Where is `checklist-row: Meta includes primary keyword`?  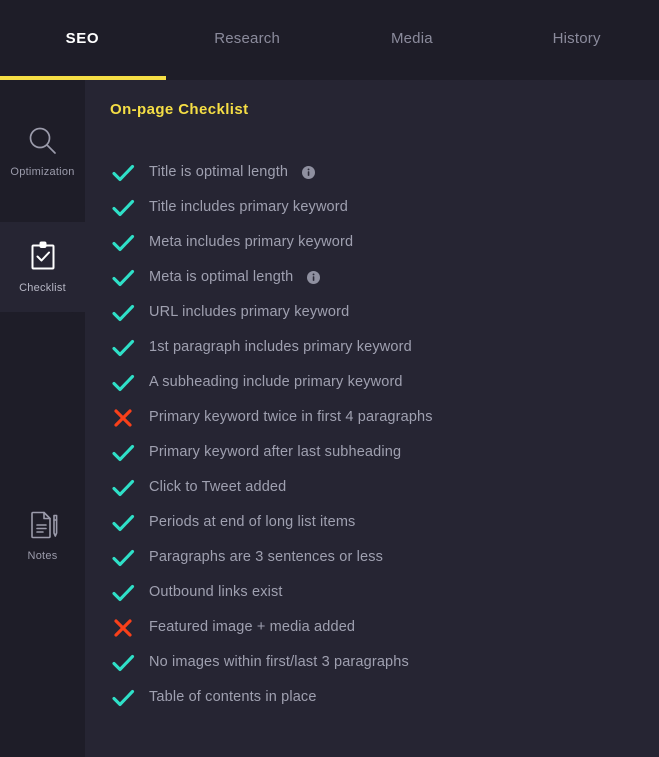 checklist-row: Meta includes primary keyword is located at coordinates (384, 242).